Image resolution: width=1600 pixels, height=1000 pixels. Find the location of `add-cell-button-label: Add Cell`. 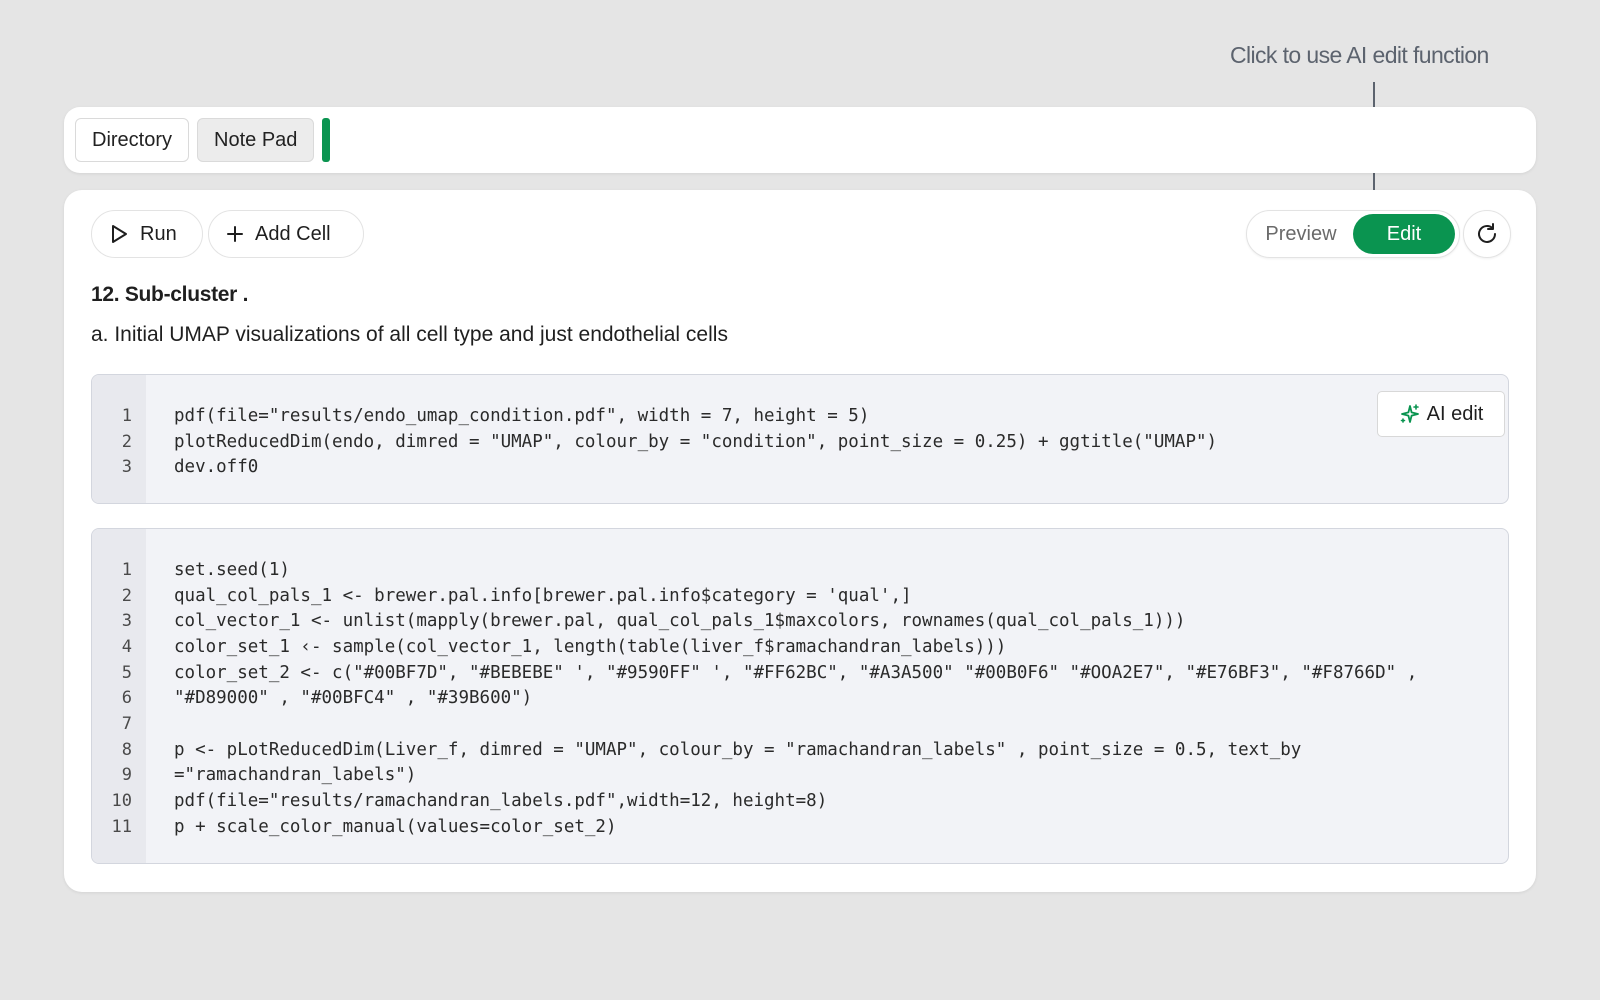

add-cell-button-label: Add Cell is located at coordinates (293, 233).